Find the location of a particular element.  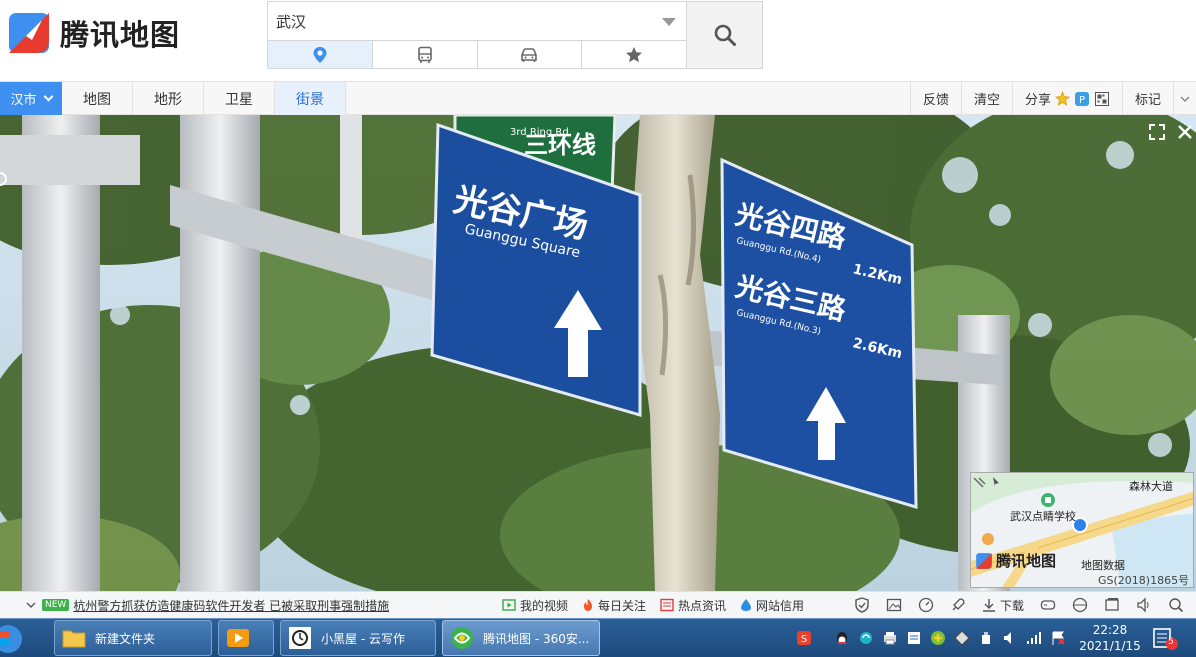

minimap-brand-text: 腾讯地图 is located at coordinates (1026, 561).